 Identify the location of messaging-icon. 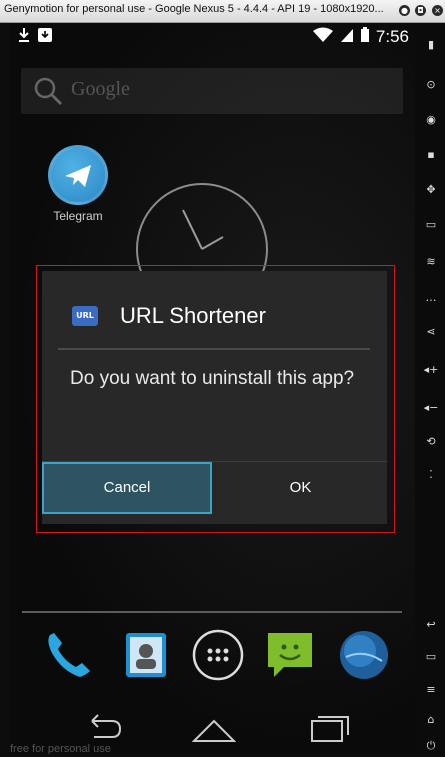
(290, 655).